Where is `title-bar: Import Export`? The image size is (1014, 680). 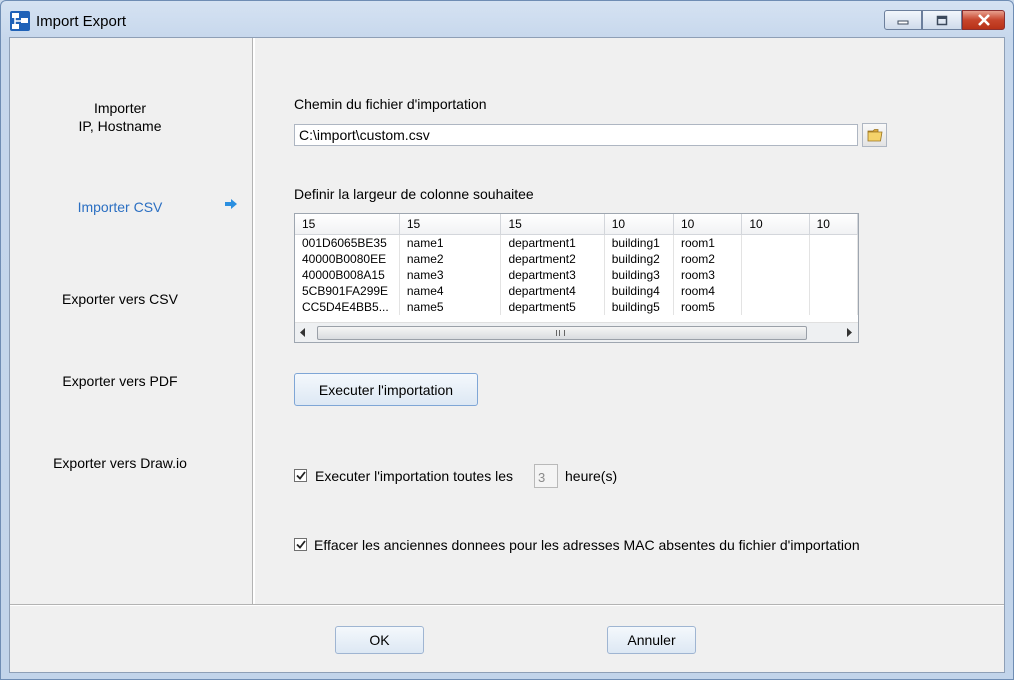
title-bar: Import Export is located at coordinates (507, 19).